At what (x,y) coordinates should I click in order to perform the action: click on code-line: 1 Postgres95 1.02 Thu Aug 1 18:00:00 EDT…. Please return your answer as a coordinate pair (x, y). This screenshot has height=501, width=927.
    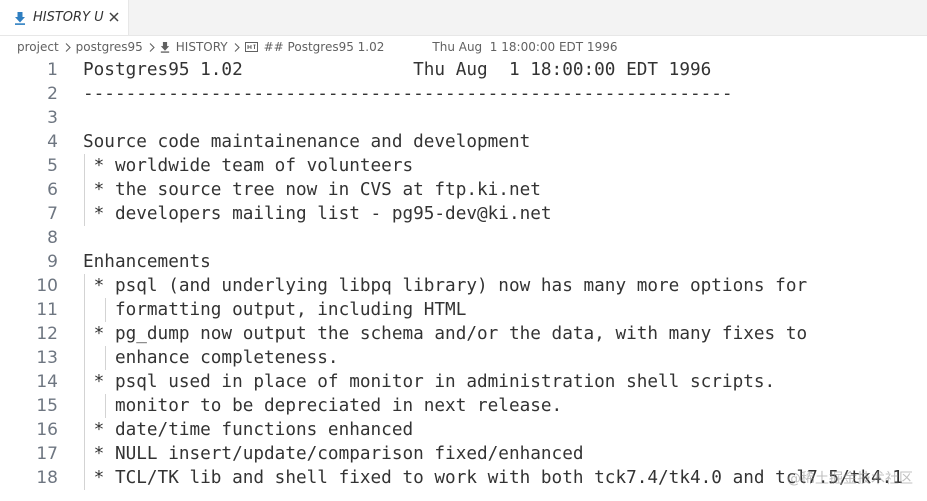
    Looking at the image, I should click on (463, 70).